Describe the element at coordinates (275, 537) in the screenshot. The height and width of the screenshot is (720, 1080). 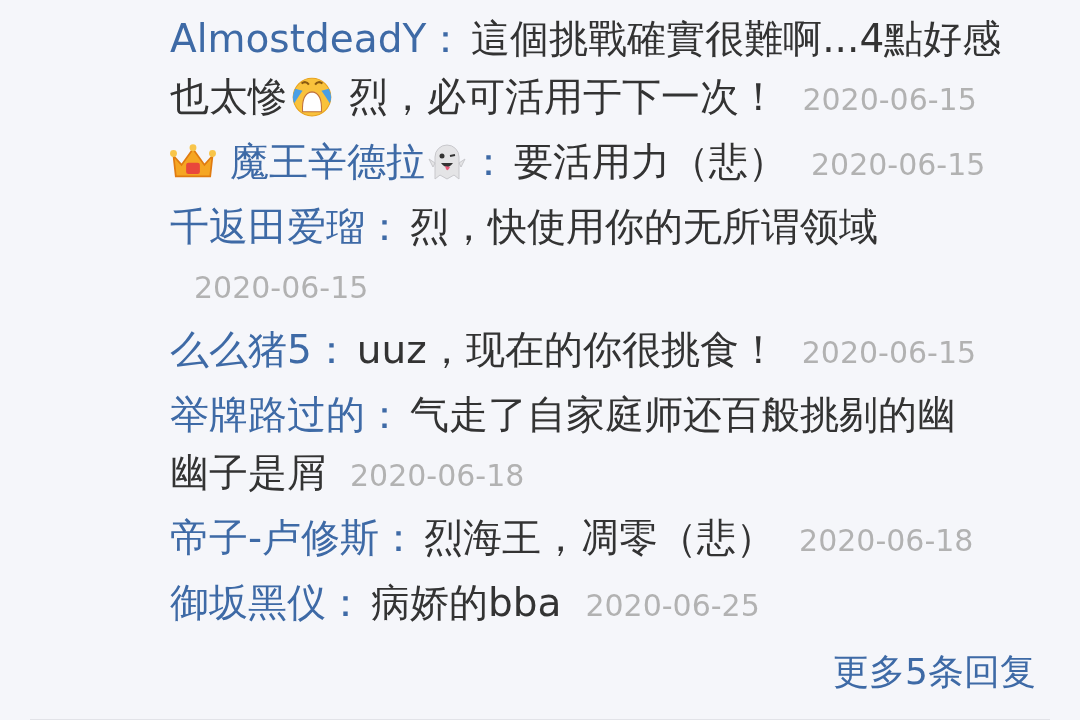
I see `username: 帝子-卢修斯` at that location.